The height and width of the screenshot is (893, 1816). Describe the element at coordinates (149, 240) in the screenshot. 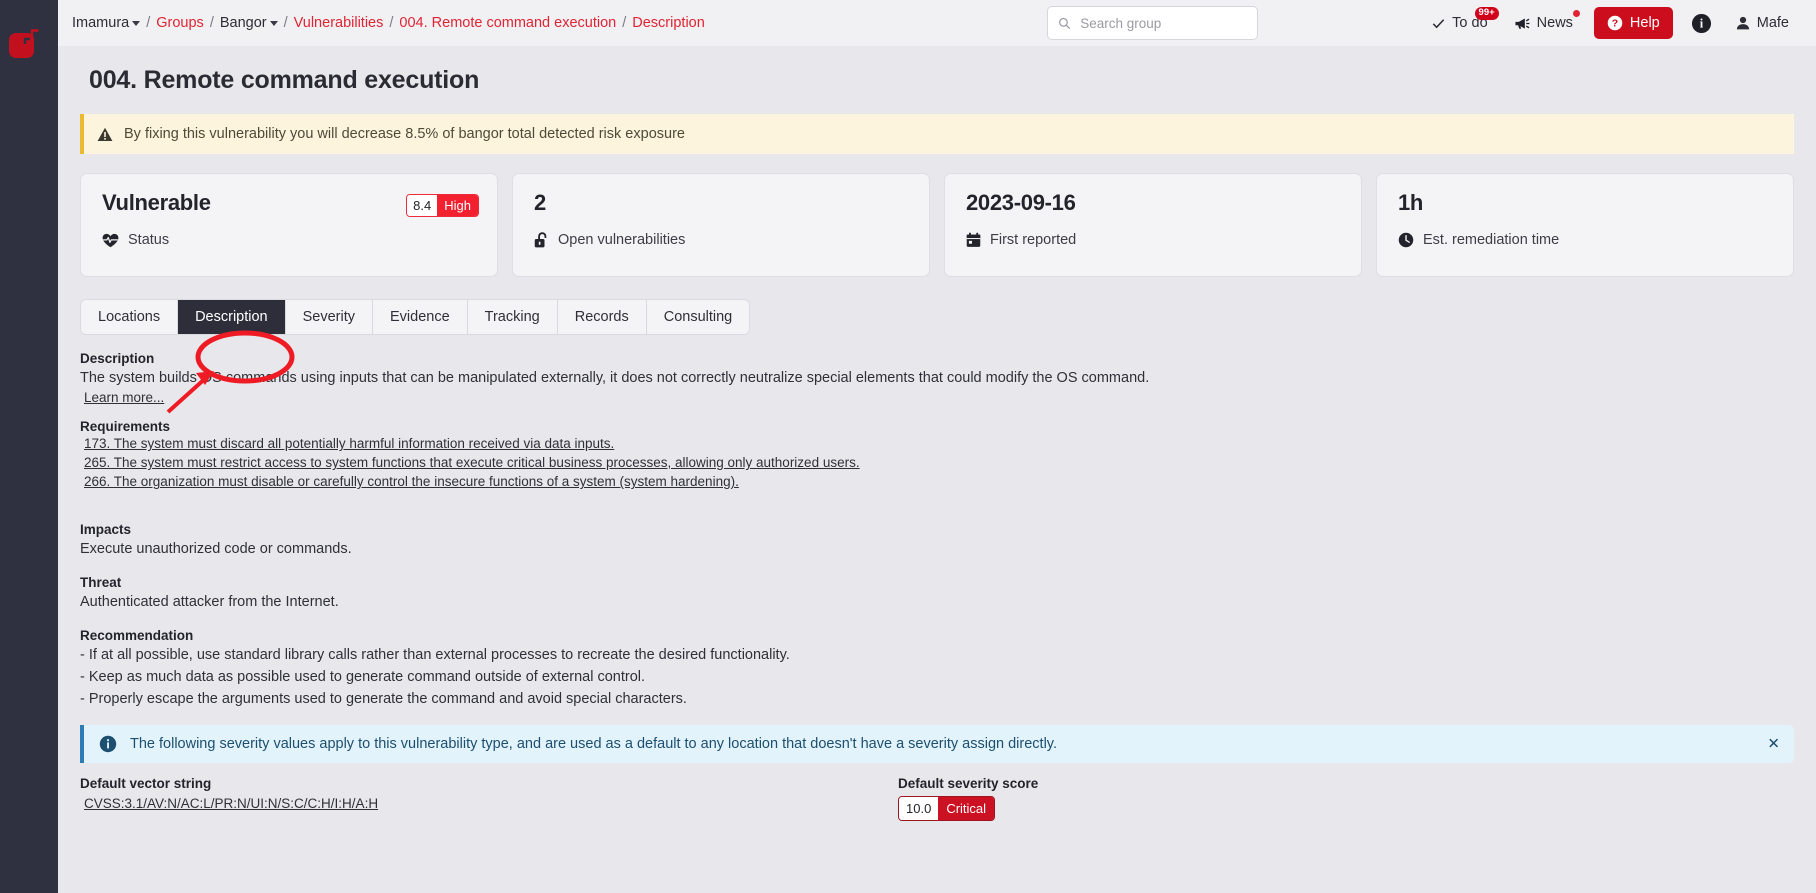

I see `card-status-label: Status` at that location.